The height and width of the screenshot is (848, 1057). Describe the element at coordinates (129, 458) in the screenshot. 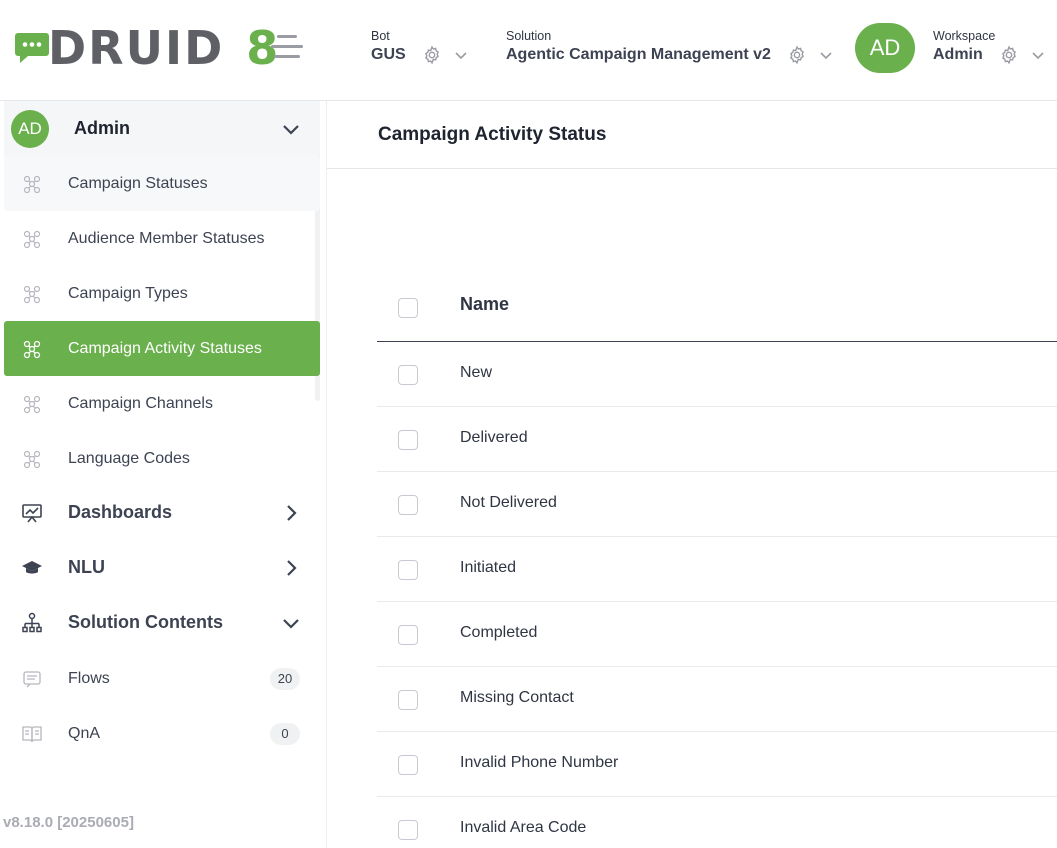

I see `sidebar-item-label: Language Codes` at that location.